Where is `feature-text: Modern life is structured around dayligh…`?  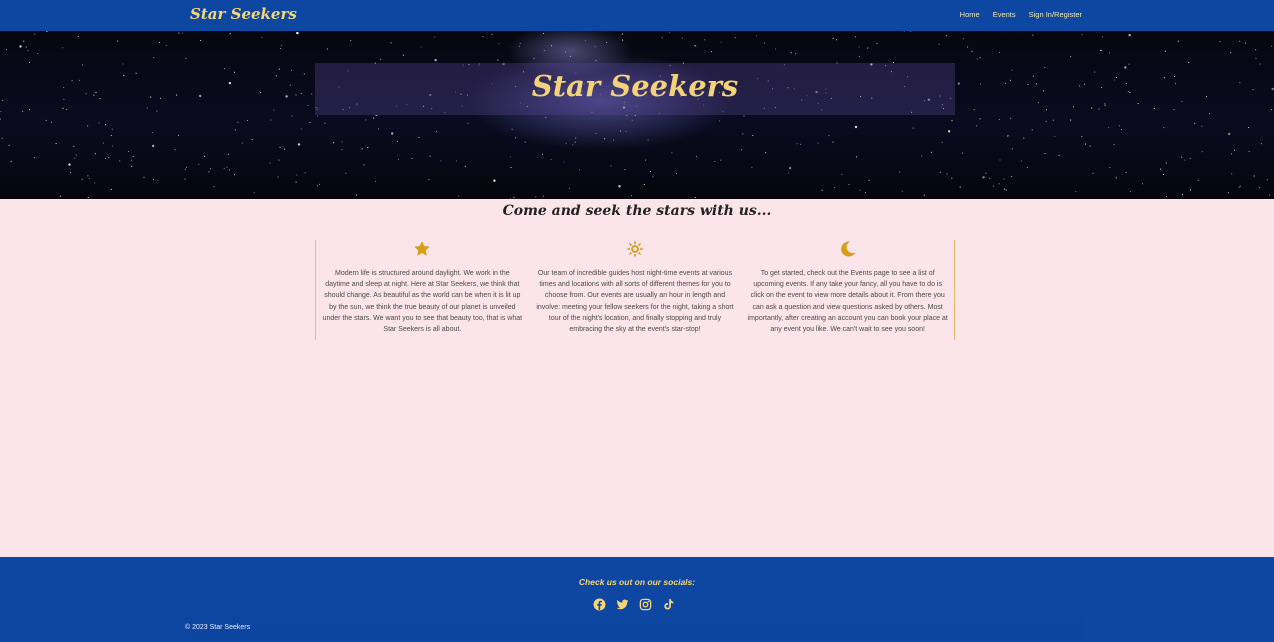
feature-text: Modern life is structured around dayligh… is located at coordinates (422, 302).